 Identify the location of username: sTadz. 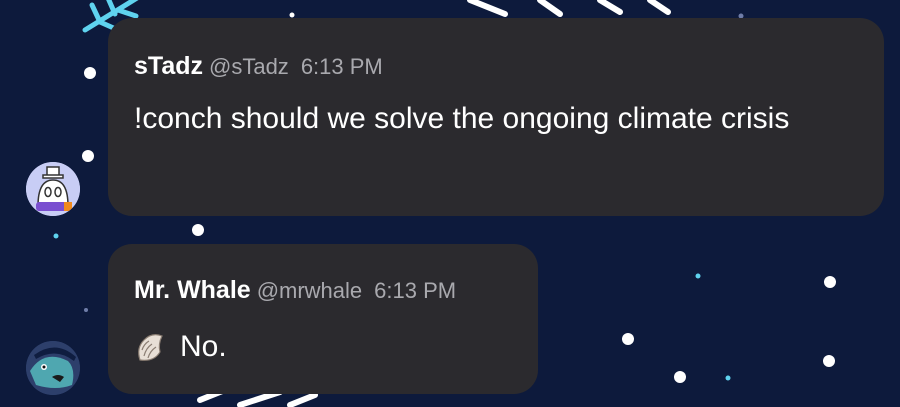
(168, 66).